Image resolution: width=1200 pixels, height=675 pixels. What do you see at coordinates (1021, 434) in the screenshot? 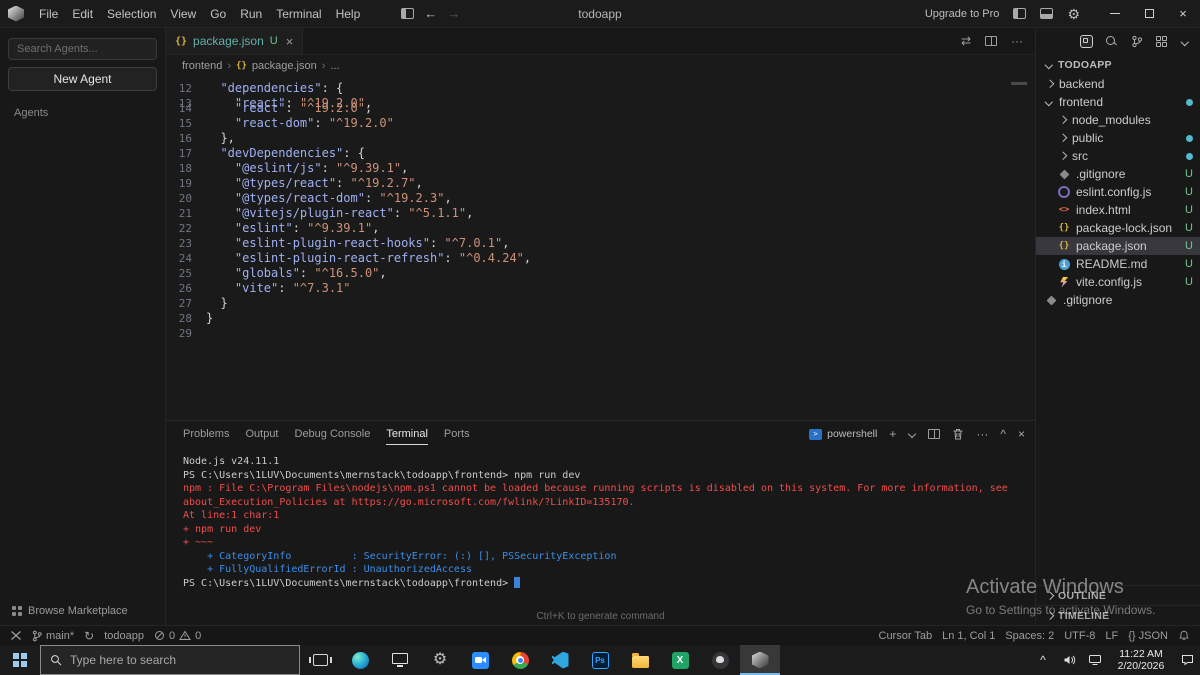
I see `close-panel-icon: ×` at bounding box center [1021, 434].